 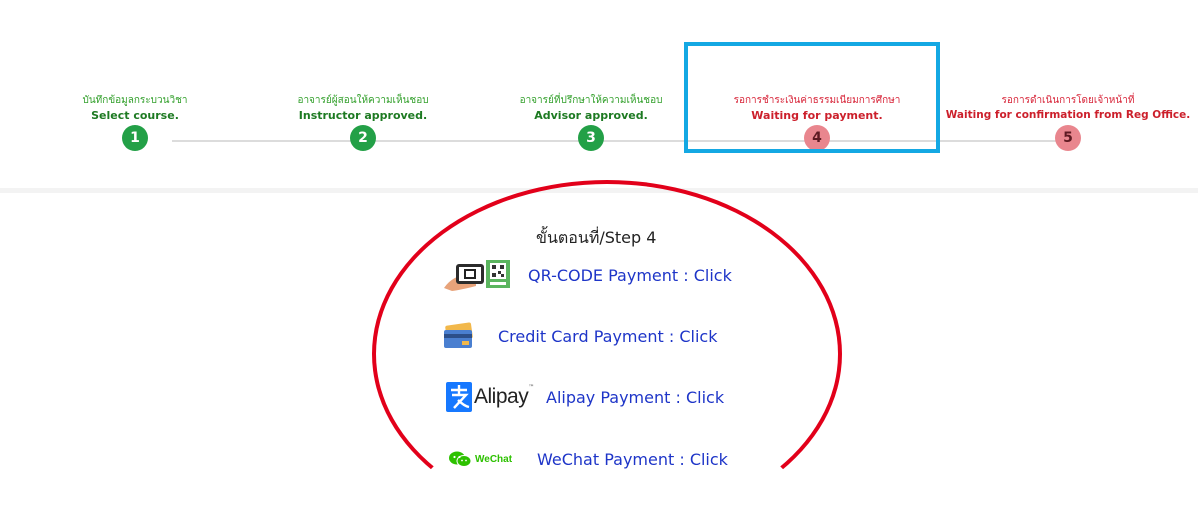 I want to click on step-3-number: 3, so click(x=591, y=138).